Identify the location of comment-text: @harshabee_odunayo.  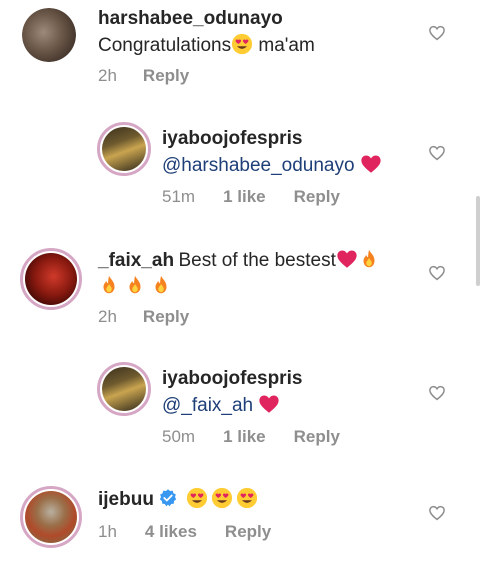
(272, 165).